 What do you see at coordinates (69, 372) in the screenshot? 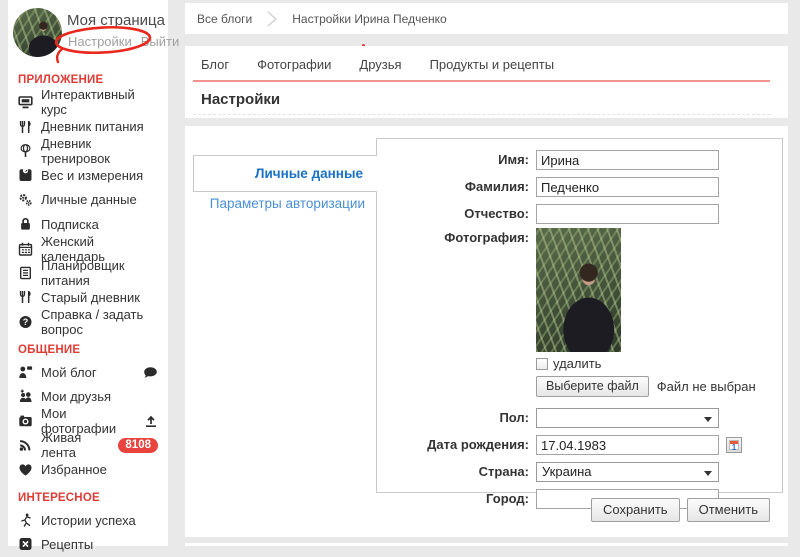
I see `sidebar-item-label: Мой блог` at bounding box center [69, 372].